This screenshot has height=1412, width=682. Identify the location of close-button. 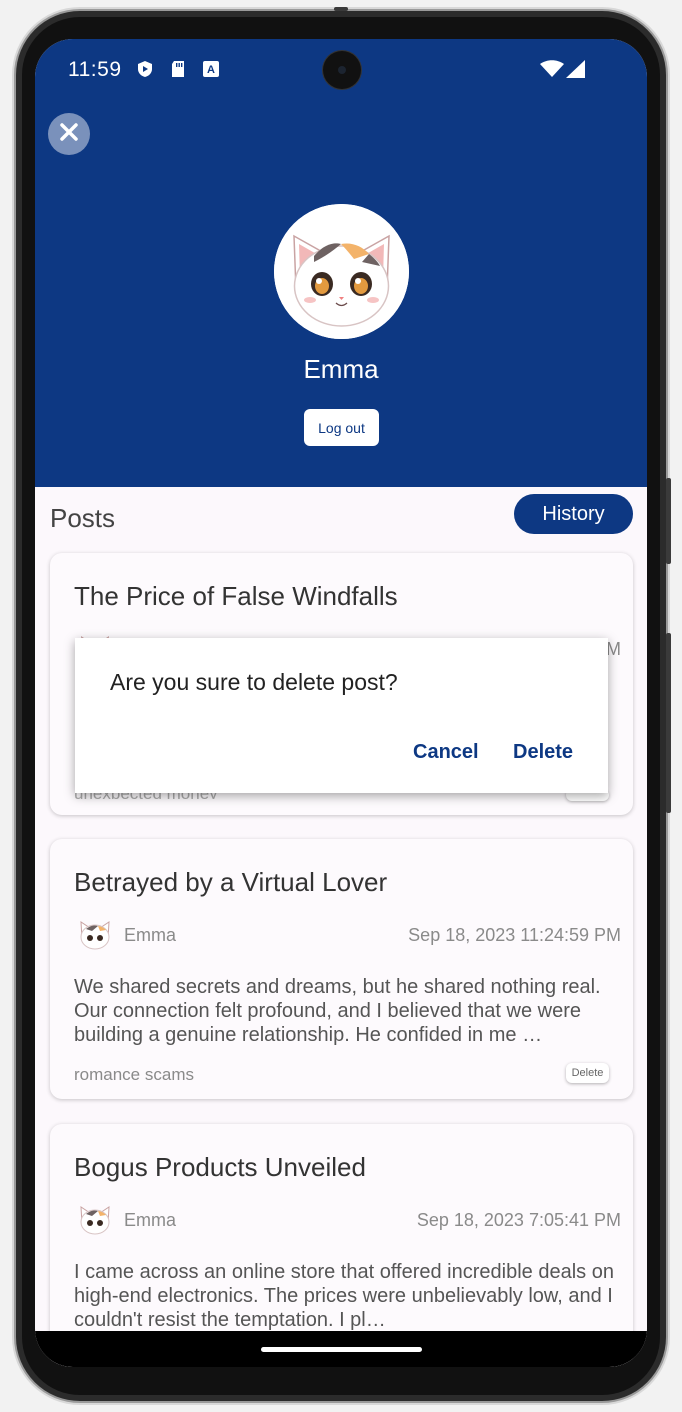
(69, 134).